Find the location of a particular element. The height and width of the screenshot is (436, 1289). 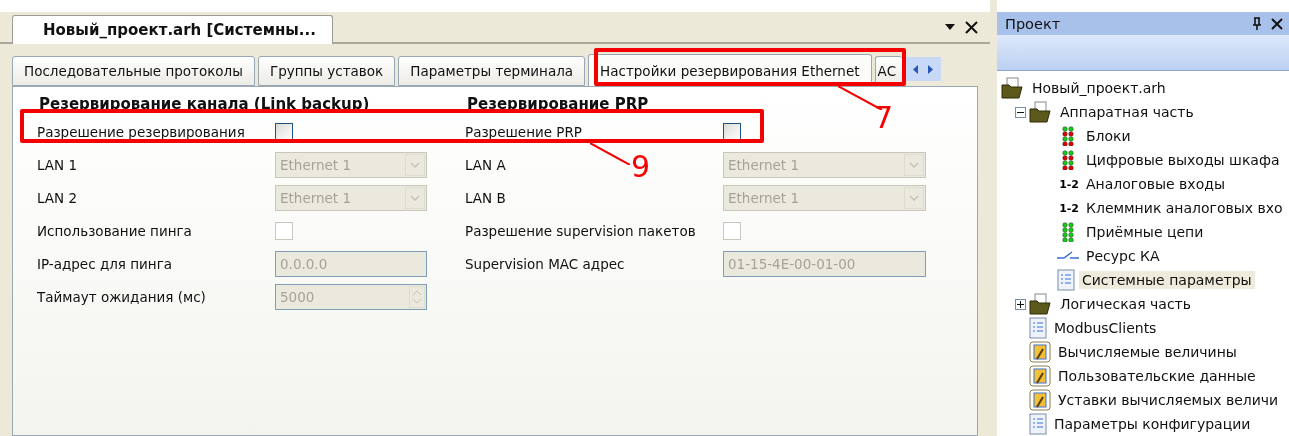

tree-item: Пользовательские данные is located at coordinates (1157, 376).